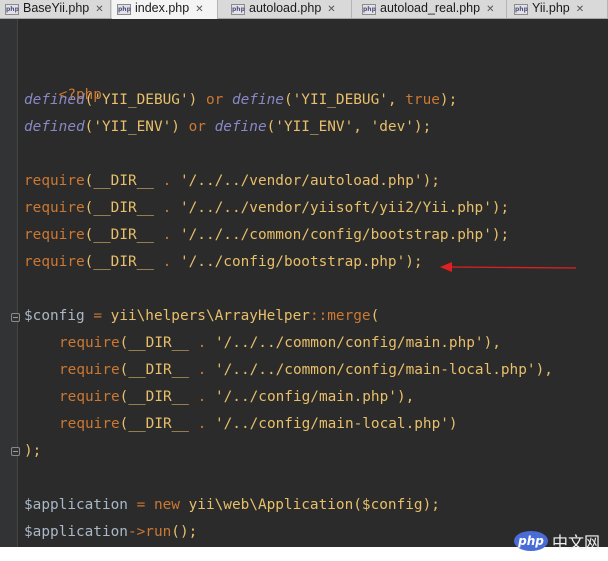 The image size is (608, 561). What do you see at coordinates (453, 424) in the screenshot?
I see `code-token: )` at bounding box center [453, 424].